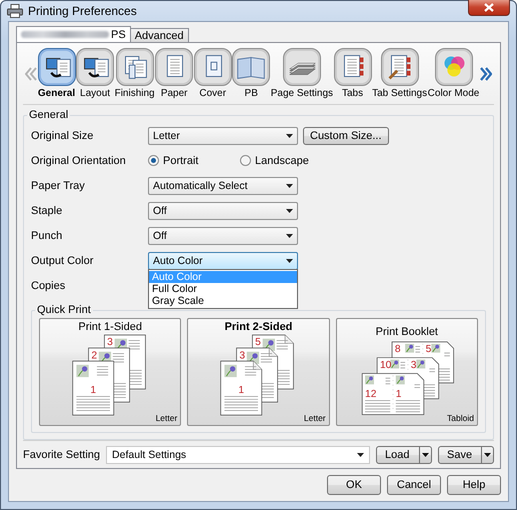  Describe the element at coordinates (64, 310) in the screenshot. I see `group-title: Quick Print` at that location.